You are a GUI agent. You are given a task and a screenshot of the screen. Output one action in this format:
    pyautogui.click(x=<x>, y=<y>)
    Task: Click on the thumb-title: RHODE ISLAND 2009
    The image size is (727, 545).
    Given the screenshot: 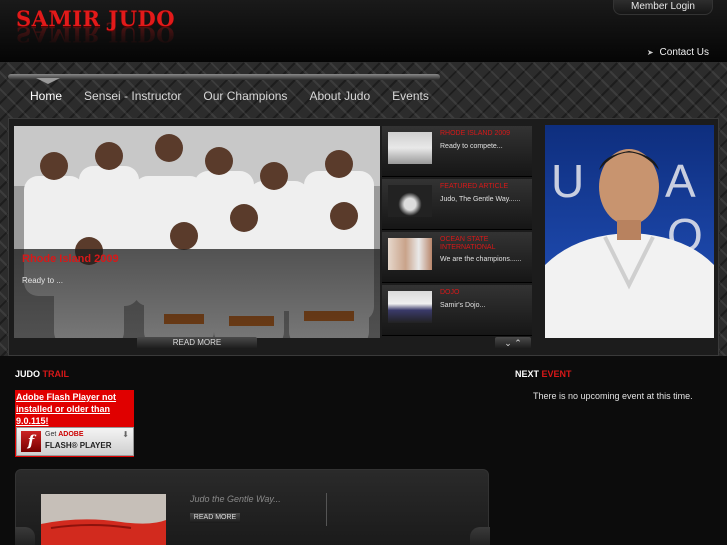 What is the action you would take?
    pyautogui.click(x=475, y=133)
    